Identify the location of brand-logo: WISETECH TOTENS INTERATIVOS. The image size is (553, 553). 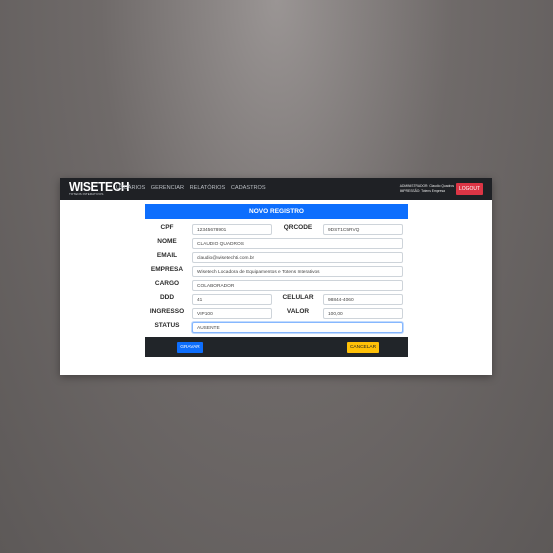
(99, 189).